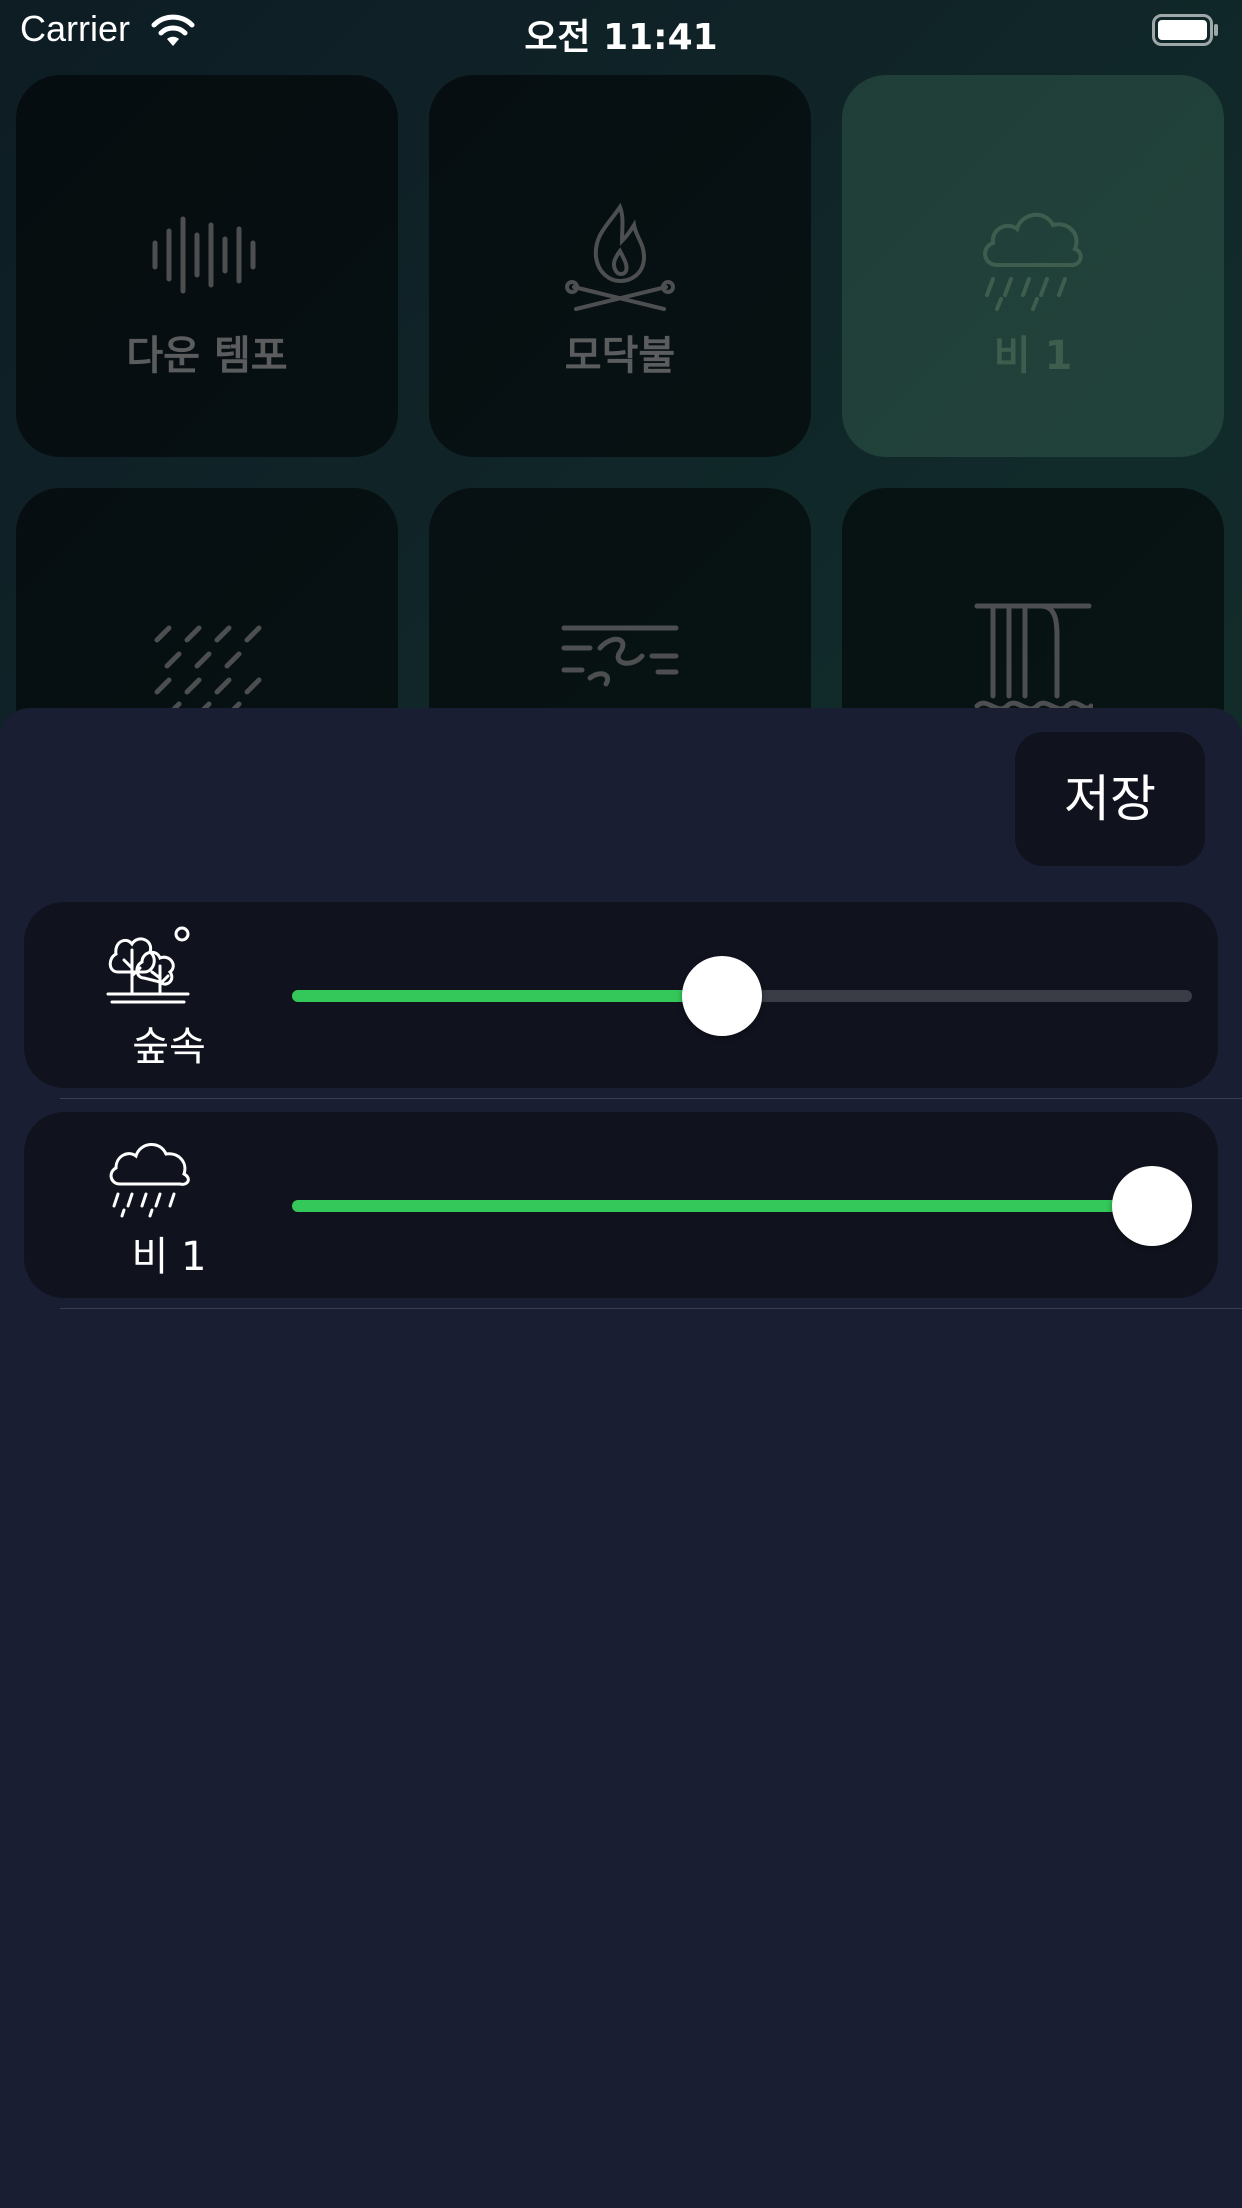  Describe the element at coordinates (620, 356) in the screenshot. I see `tile-label: 모닥불` at that location.